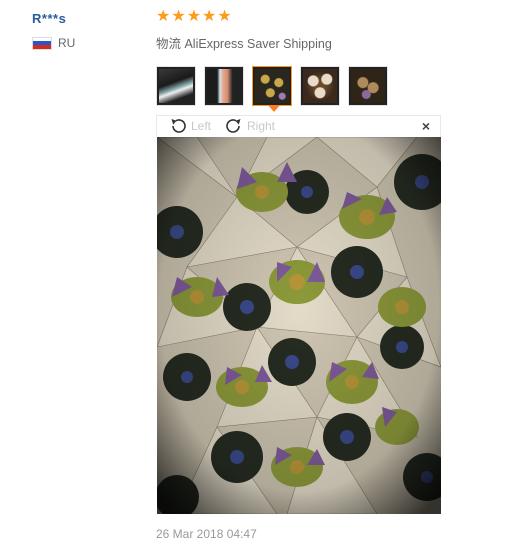  Describe the element at coordinates (67, 43) in the screenshot. I see `country-code: RU` at that location.